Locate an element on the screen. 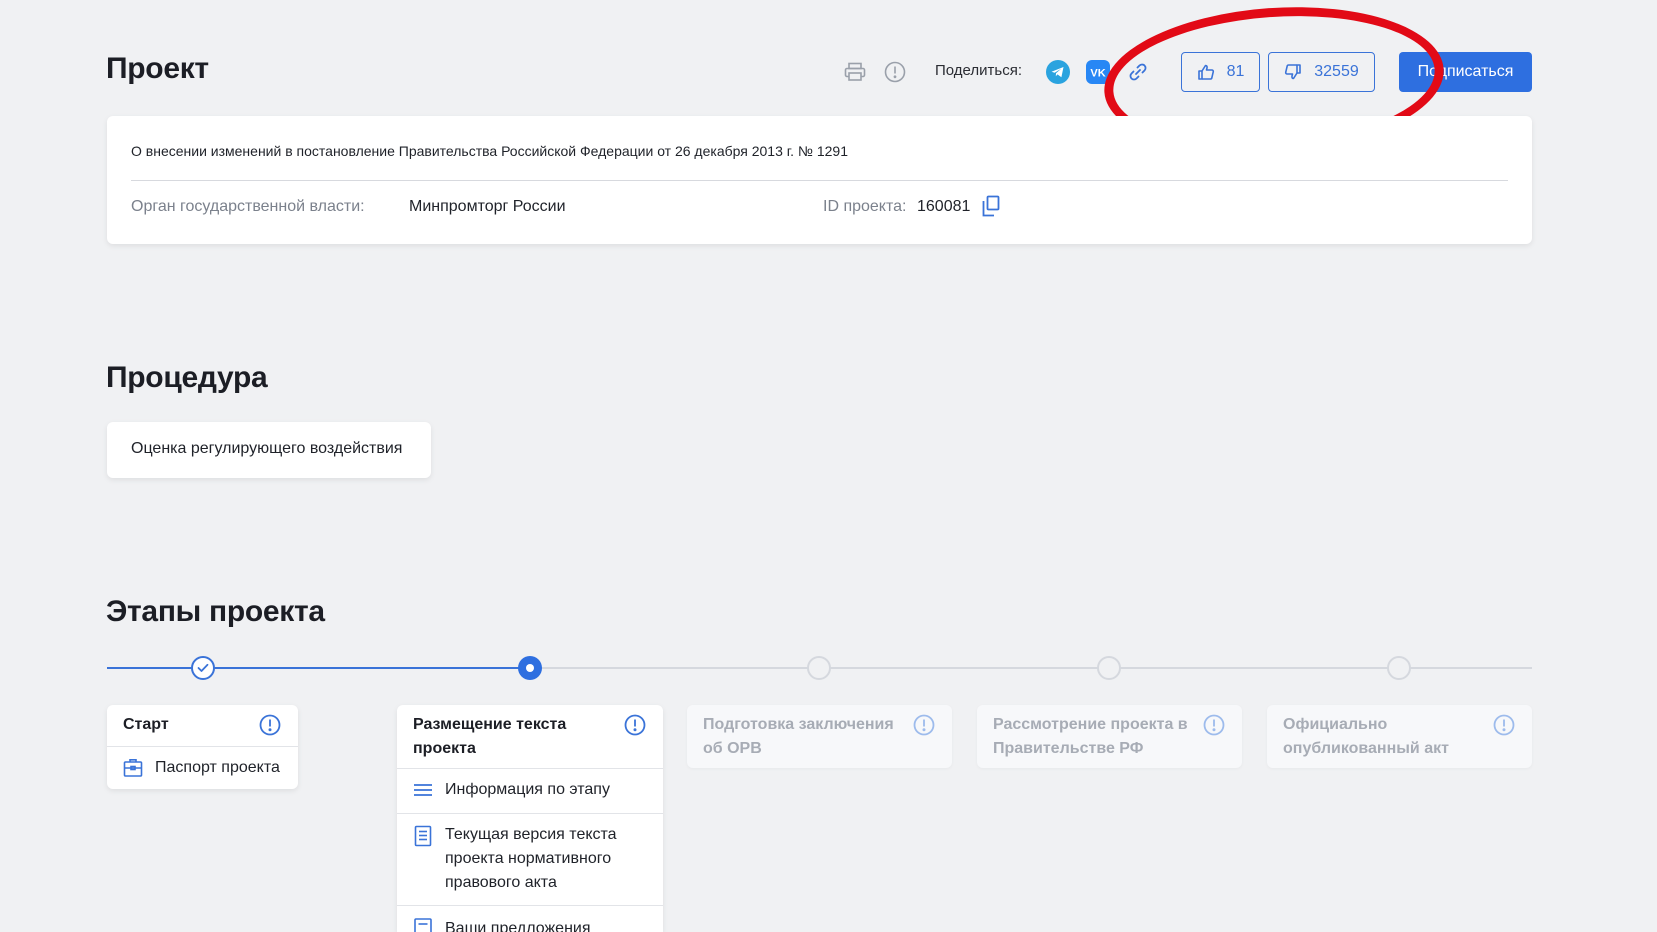  authority-label: Орган государственной власти: is located at coordinates (248, 206).